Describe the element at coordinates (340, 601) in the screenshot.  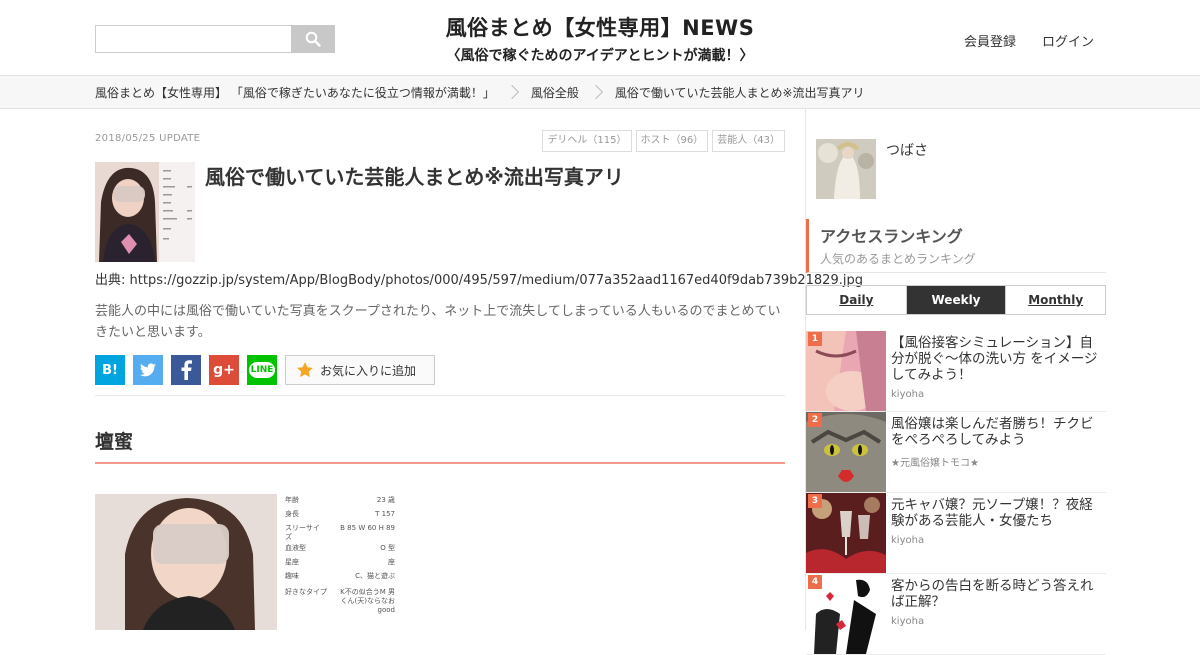
I see `profile-row: 好きなタイプ K不の似合うM 男くん(天)ならなおgood` at that location.